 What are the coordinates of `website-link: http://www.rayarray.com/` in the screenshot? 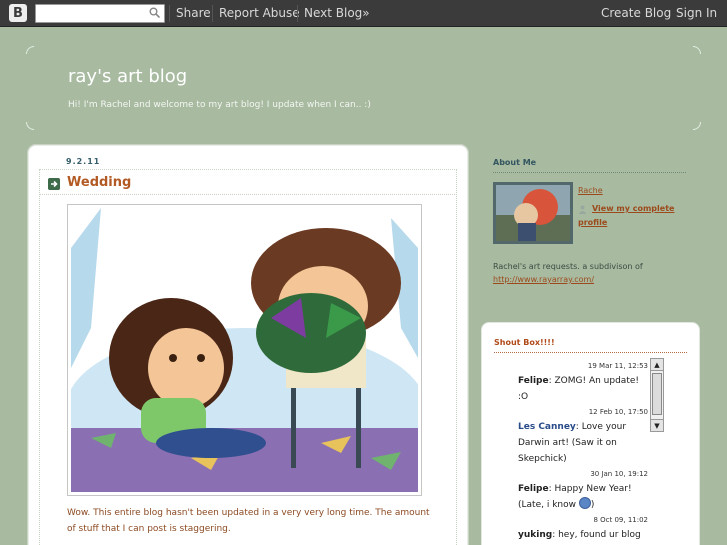 It's located at (543, 279).